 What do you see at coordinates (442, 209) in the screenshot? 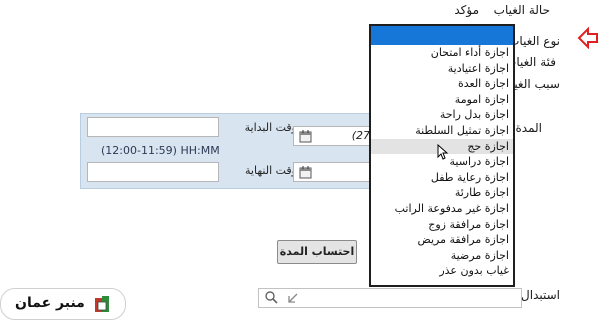
I see `dropdown-option: اجازة غير مدفوعة الراتب` at bounding box center [442, 209].